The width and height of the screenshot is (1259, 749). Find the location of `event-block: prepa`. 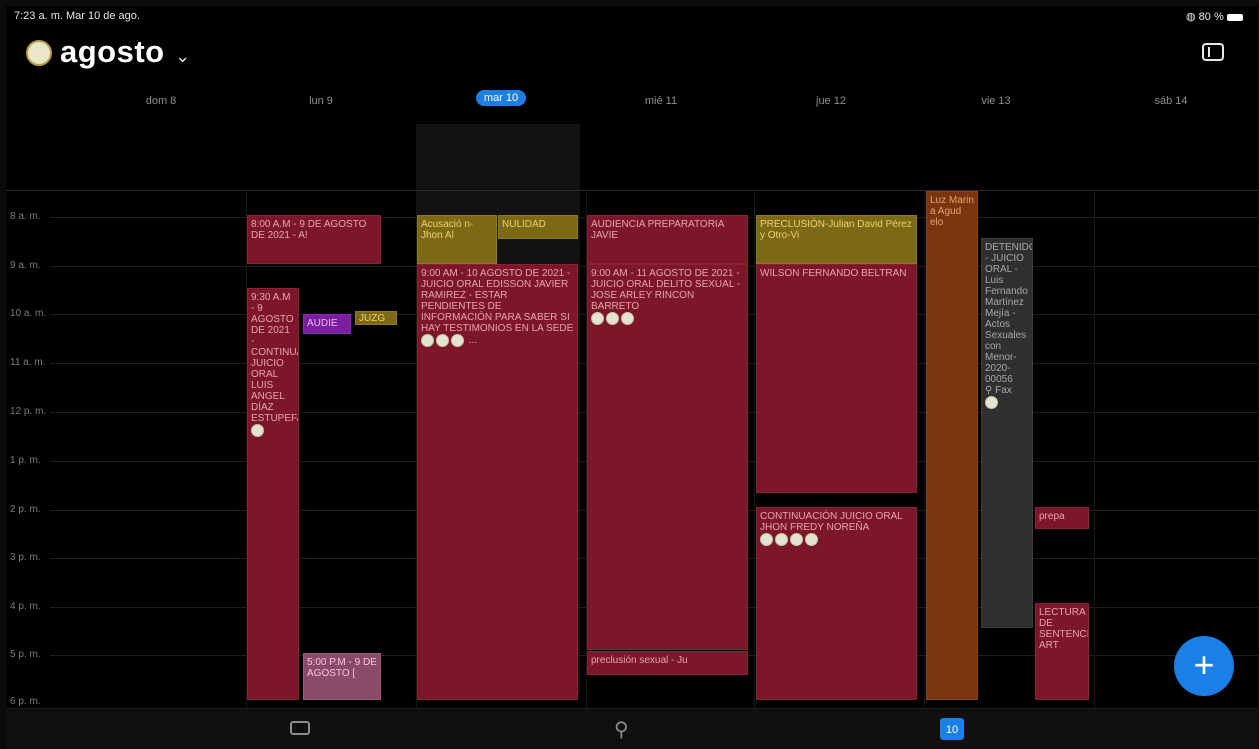

event-block: prepa is located at coordinates (1062, 518).